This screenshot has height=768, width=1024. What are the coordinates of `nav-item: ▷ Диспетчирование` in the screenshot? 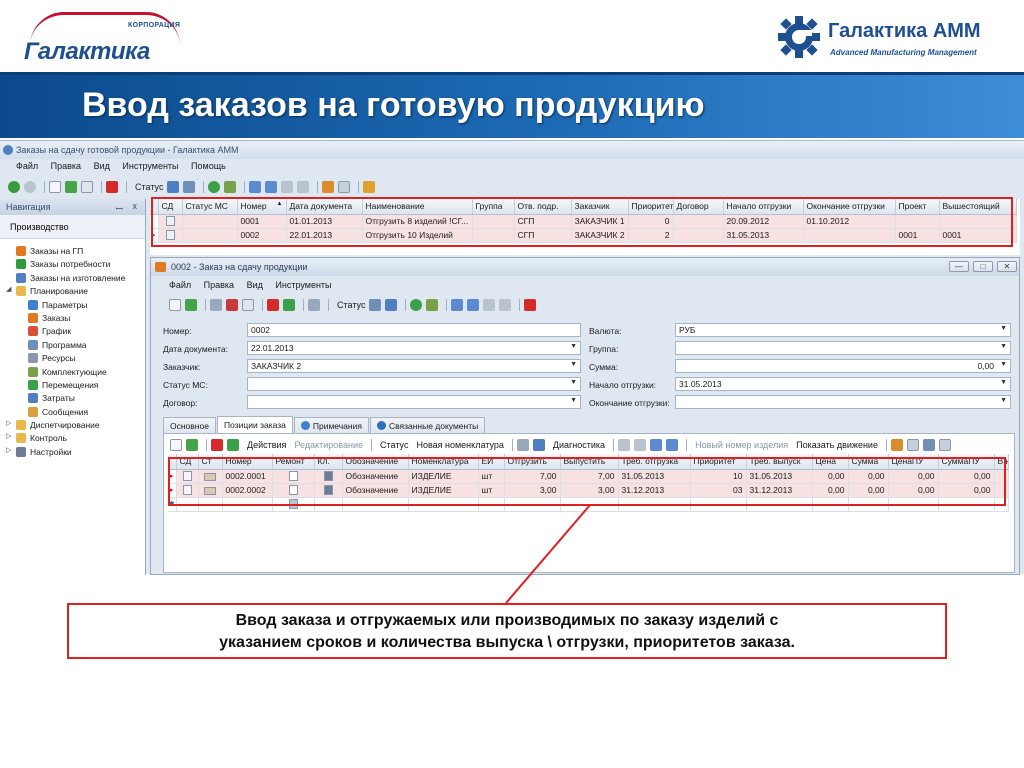 It's located at (72, 425).